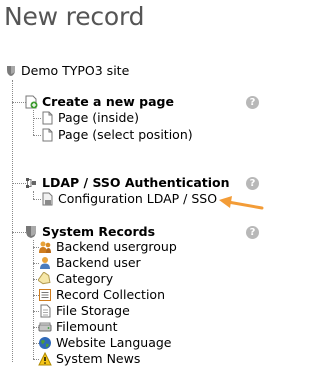 This screenshot has width=320, height=374. Describe the element at coordinates (47, 199) in the screenshot. I see `record-config-icon` at that location.